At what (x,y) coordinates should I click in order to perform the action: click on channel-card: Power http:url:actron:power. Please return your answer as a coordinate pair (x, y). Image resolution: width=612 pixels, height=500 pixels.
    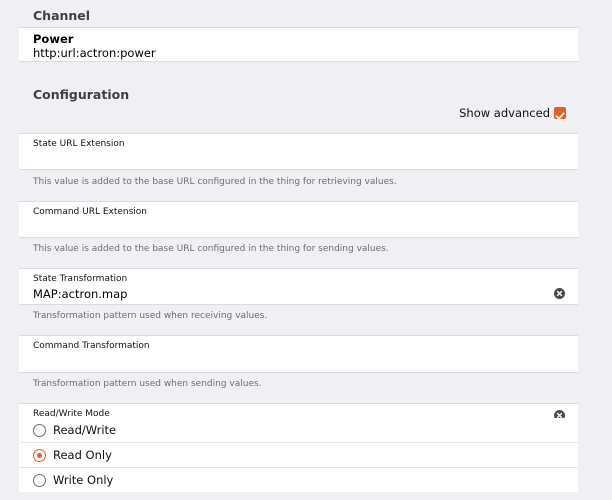
    Looking at the image, I should click on (298, 44).